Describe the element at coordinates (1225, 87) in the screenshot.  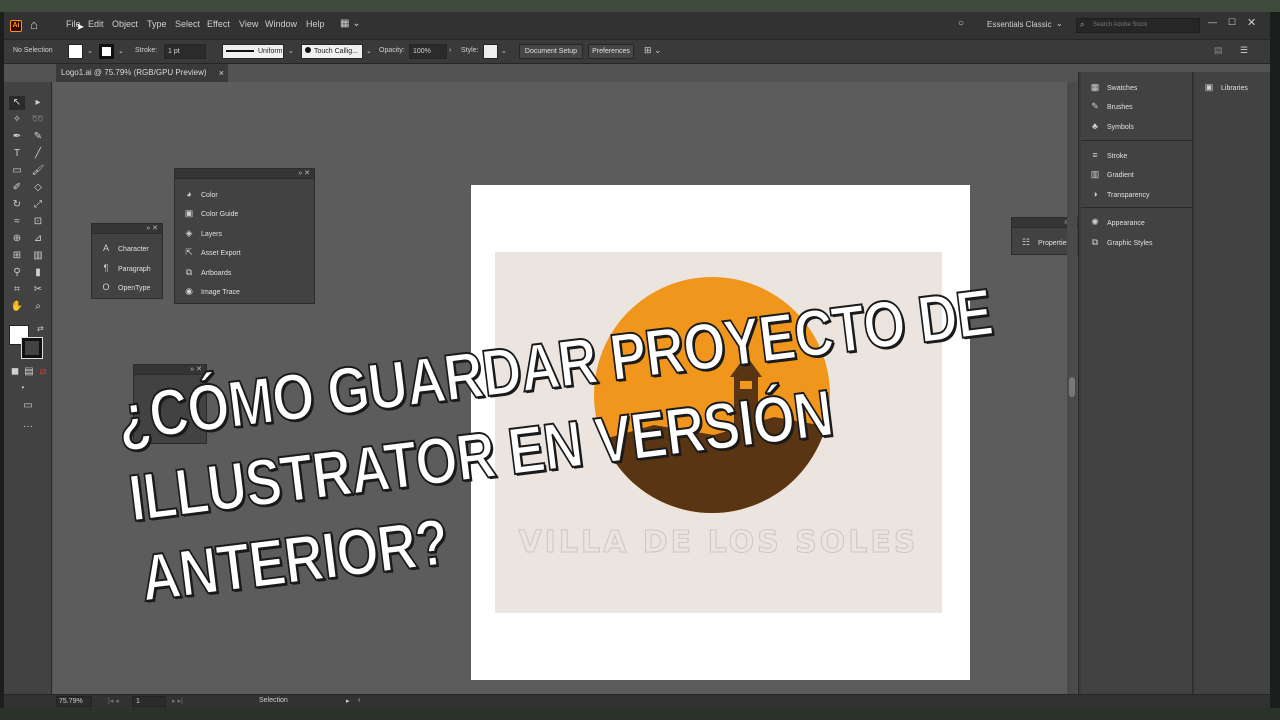
I see `dock-item-libraries: ▣ Libraries` at that location.